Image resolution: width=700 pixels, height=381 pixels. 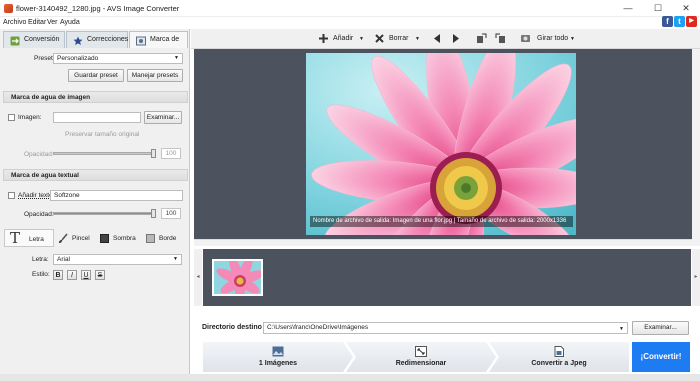 I want to click on rotate-left-icon, so click(x=481, y=38).